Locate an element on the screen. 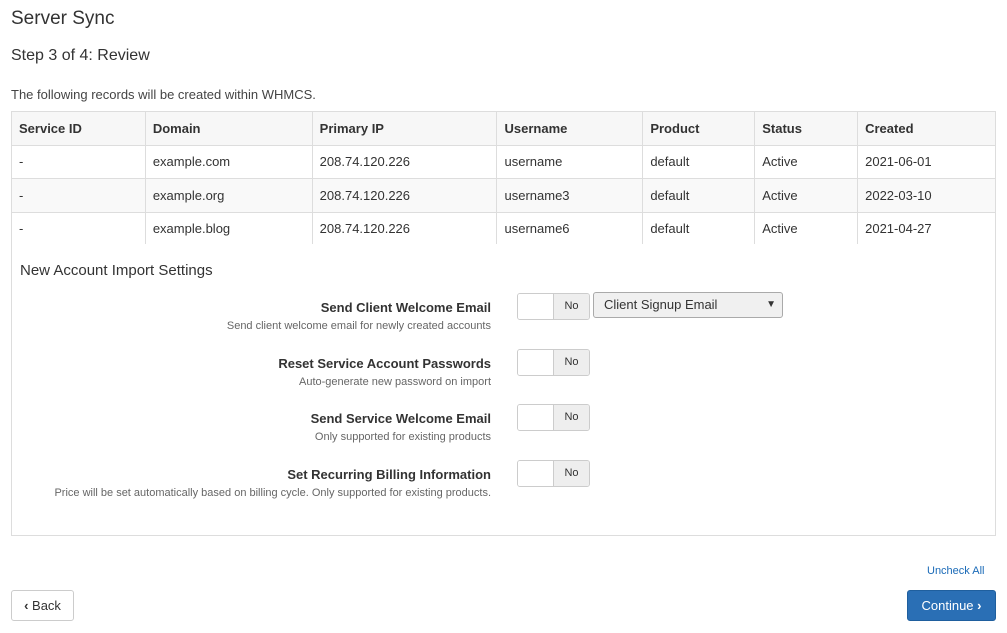 The image size is (1007, 633). cell-created: 2021-06-01 is located at coordinates (926, 161).